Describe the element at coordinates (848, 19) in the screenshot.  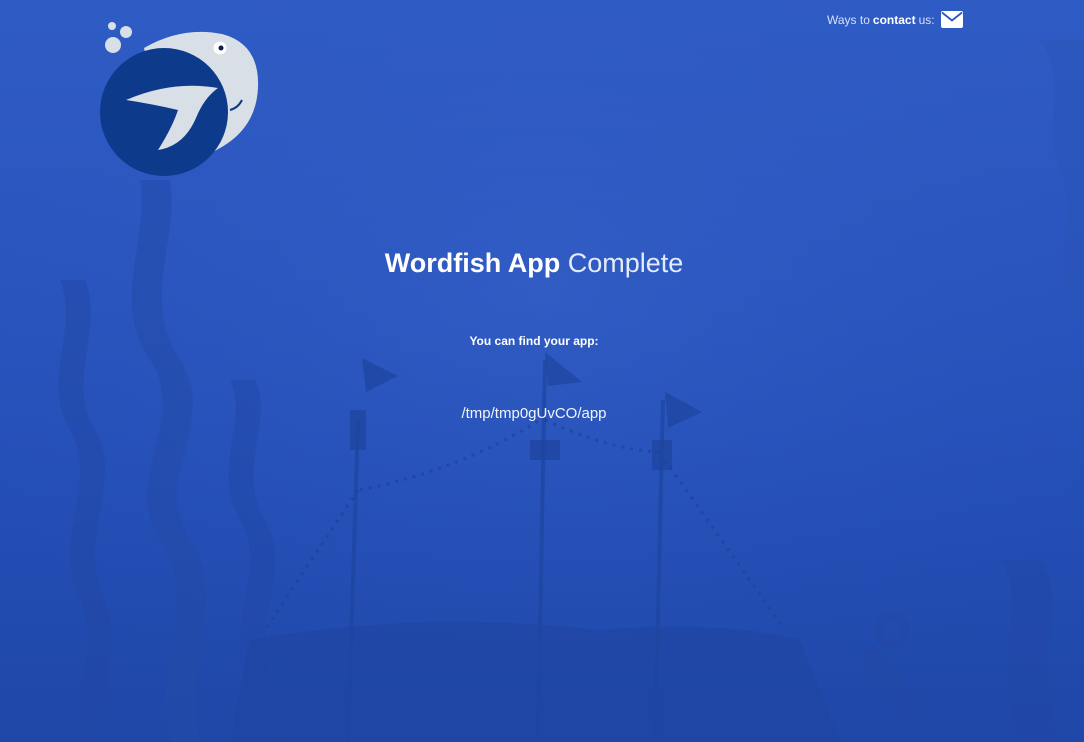
I see `contact-prefix: Ways to` at that location.